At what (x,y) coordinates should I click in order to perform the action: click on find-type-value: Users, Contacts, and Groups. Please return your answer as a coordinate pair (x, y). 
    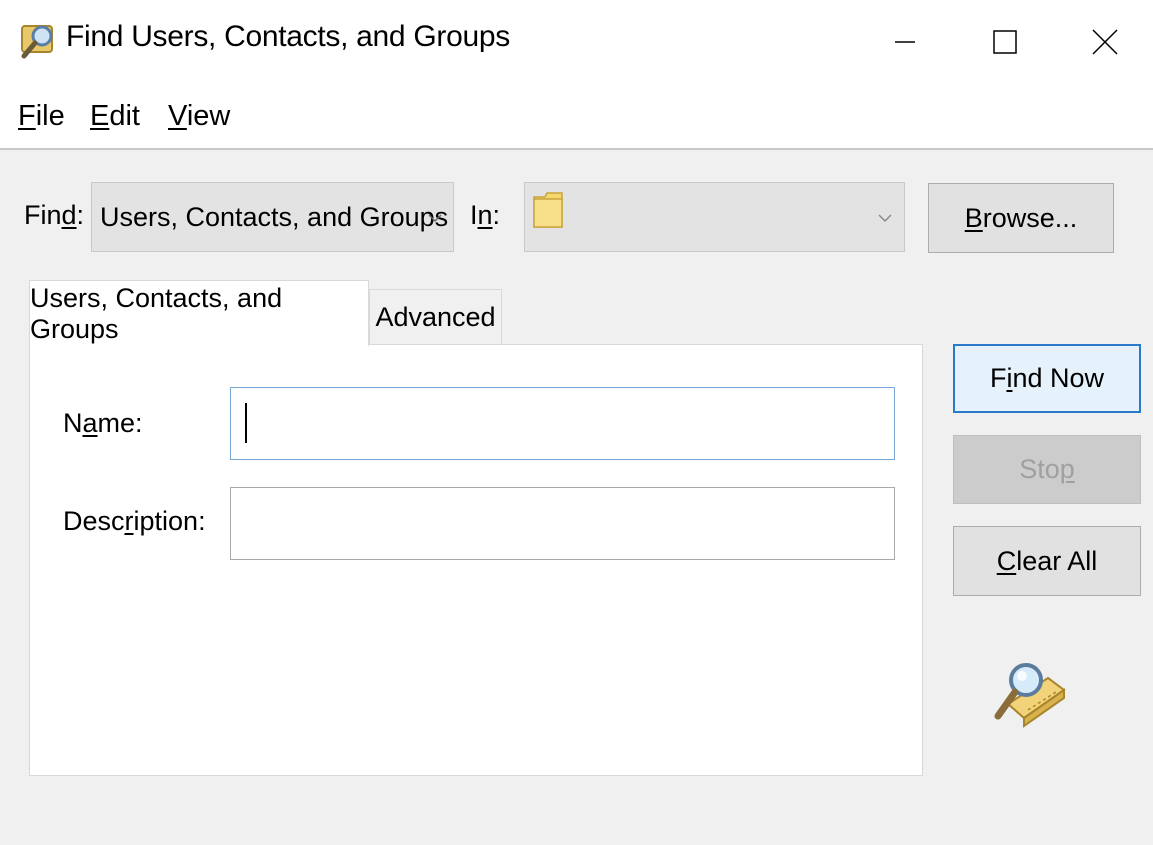
    Looking at the image, I should click on (274, 217).